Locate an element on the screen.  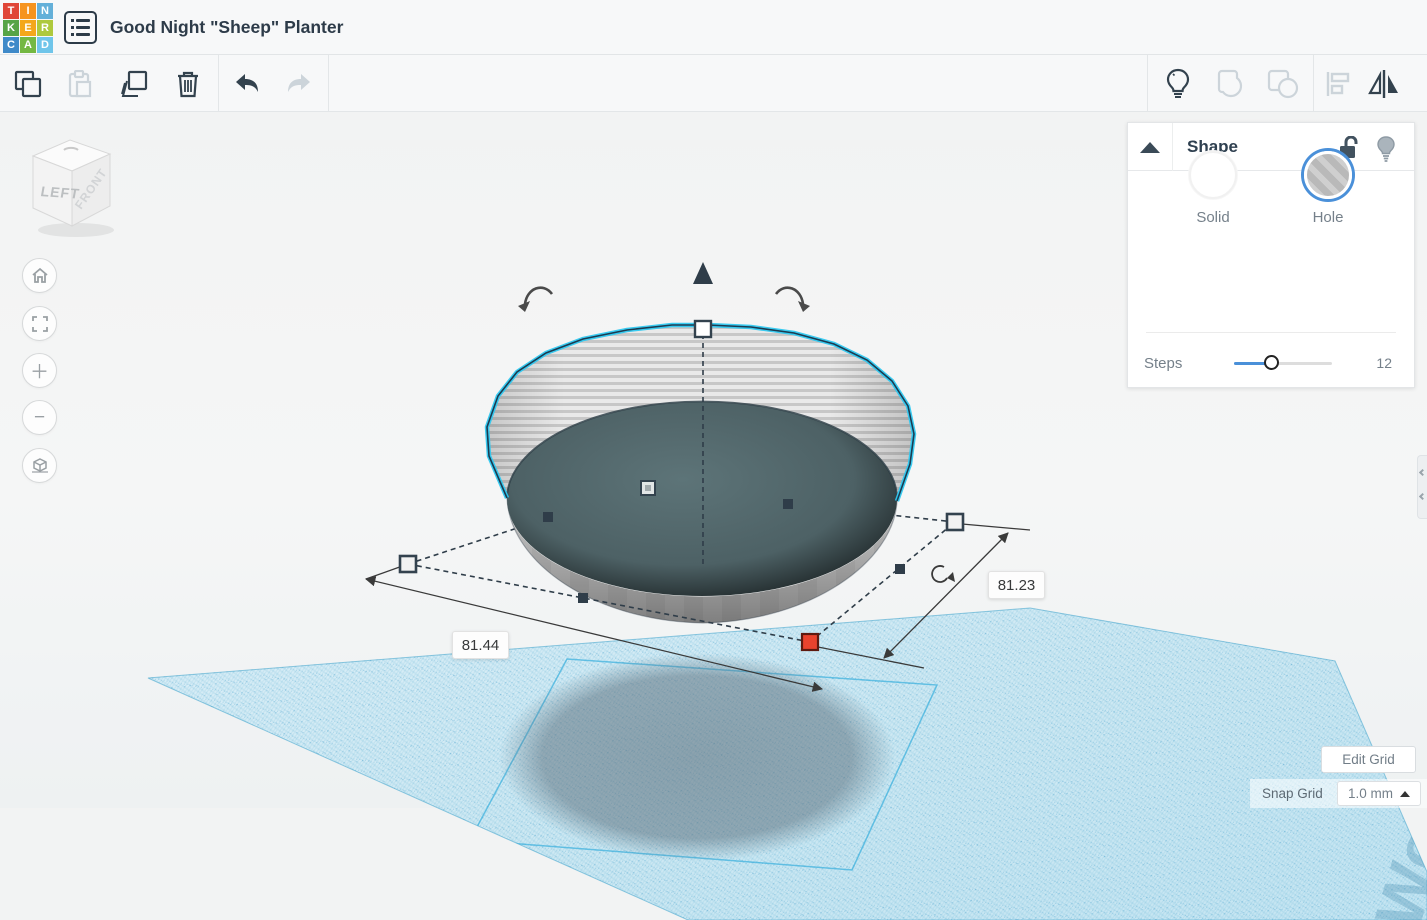
dropdown-up-arrow-icon is located at coordinates (1405, 793).